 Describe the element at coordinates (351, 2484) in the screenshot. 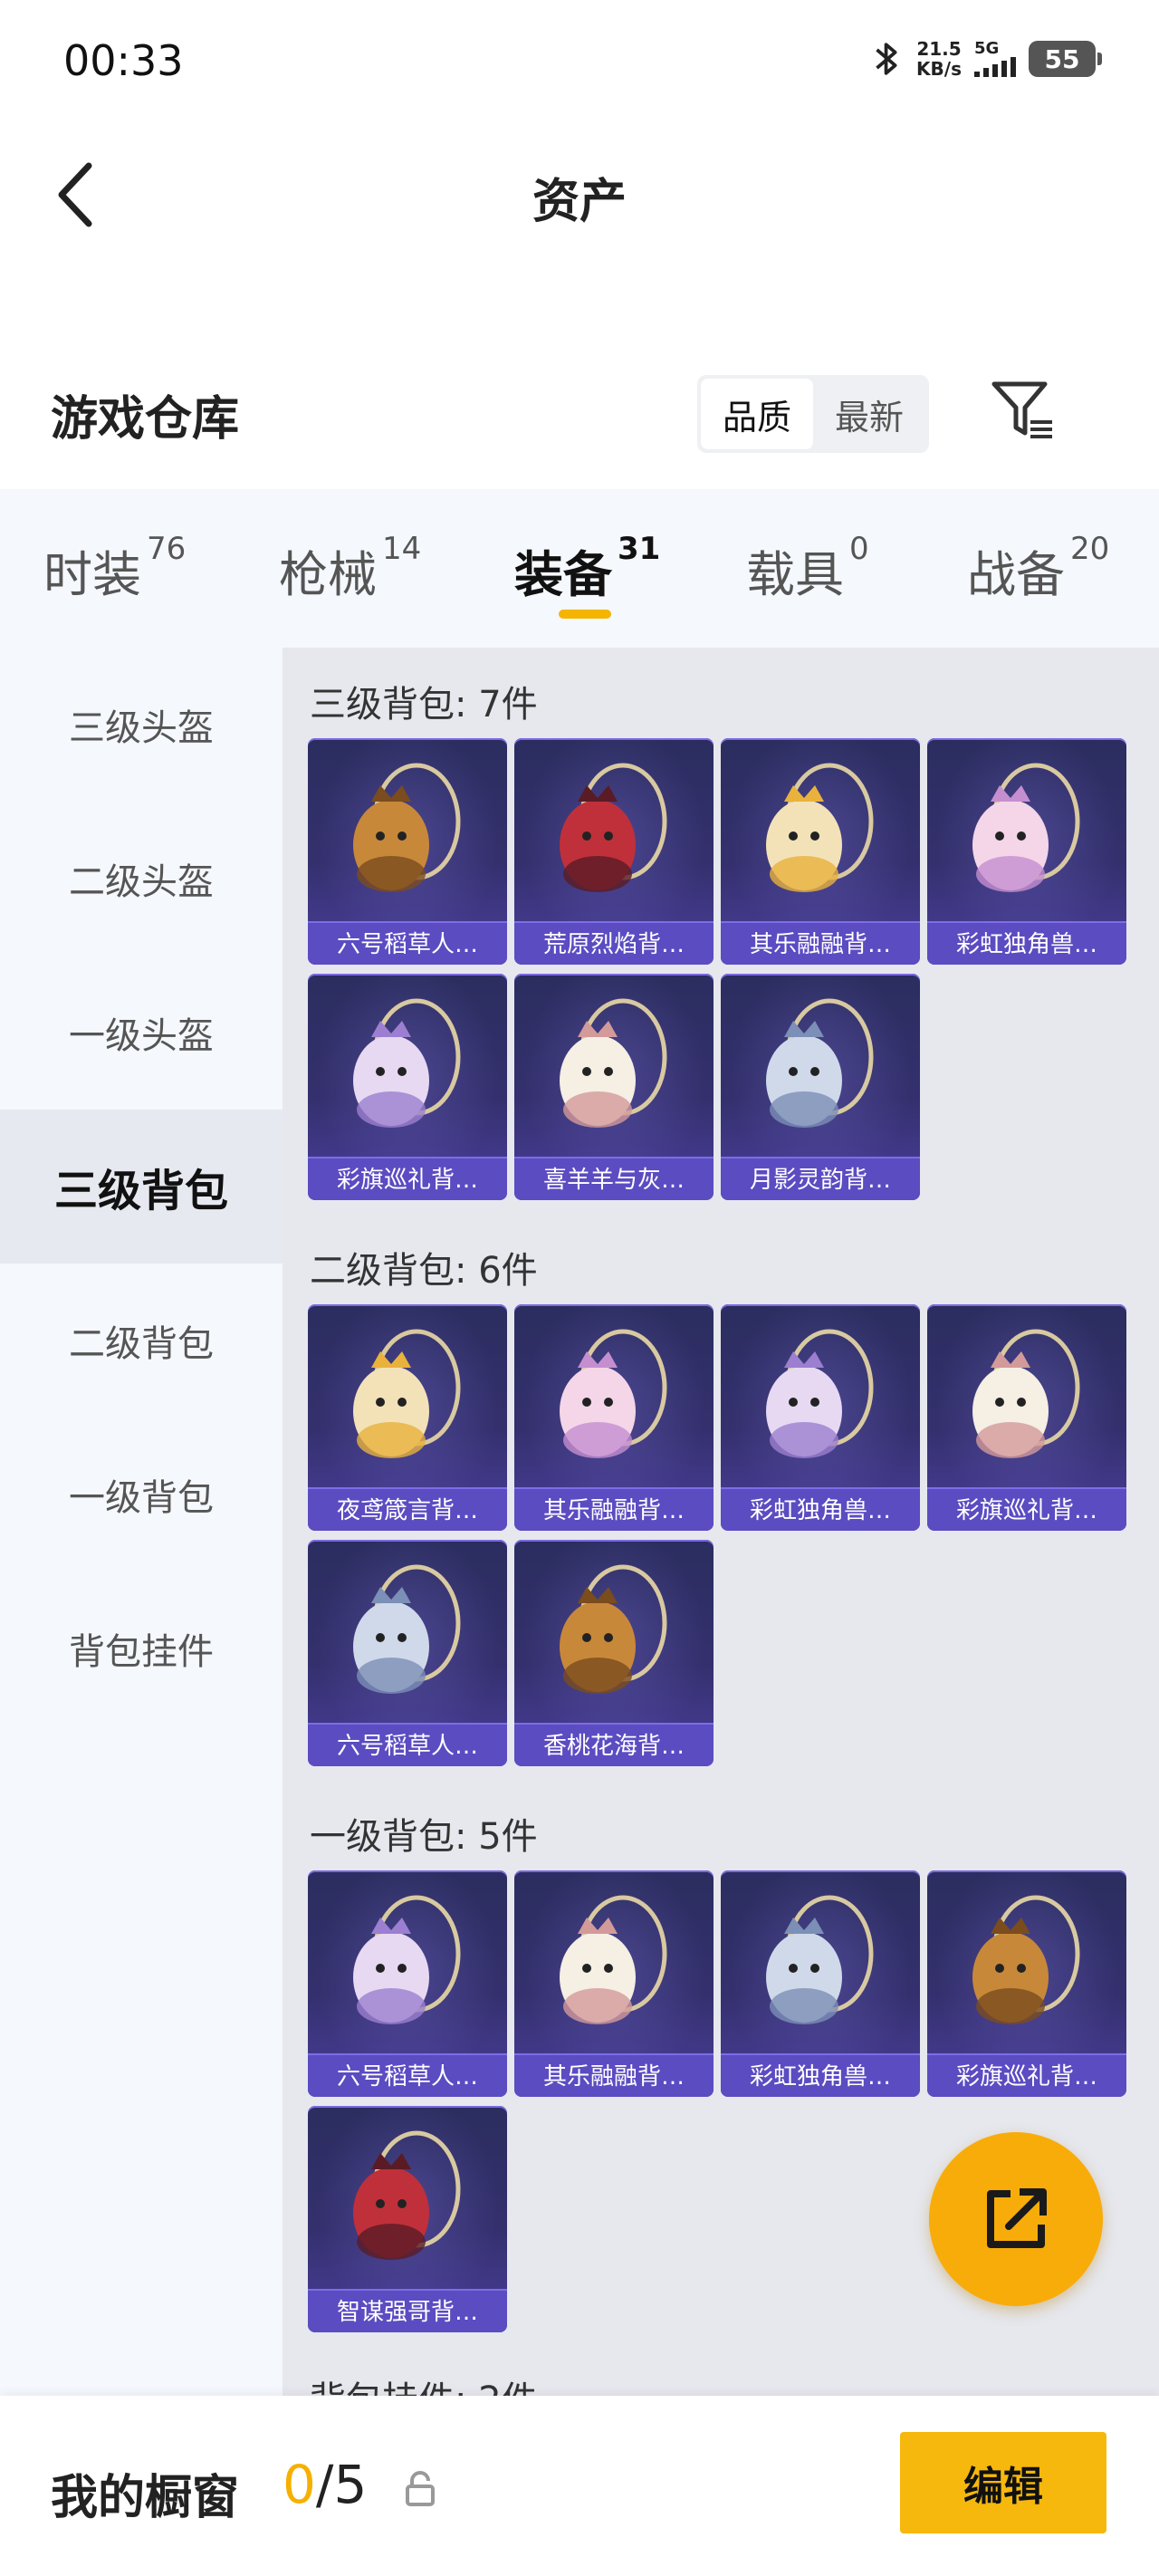

I see `showcase-max: 5` at that location.